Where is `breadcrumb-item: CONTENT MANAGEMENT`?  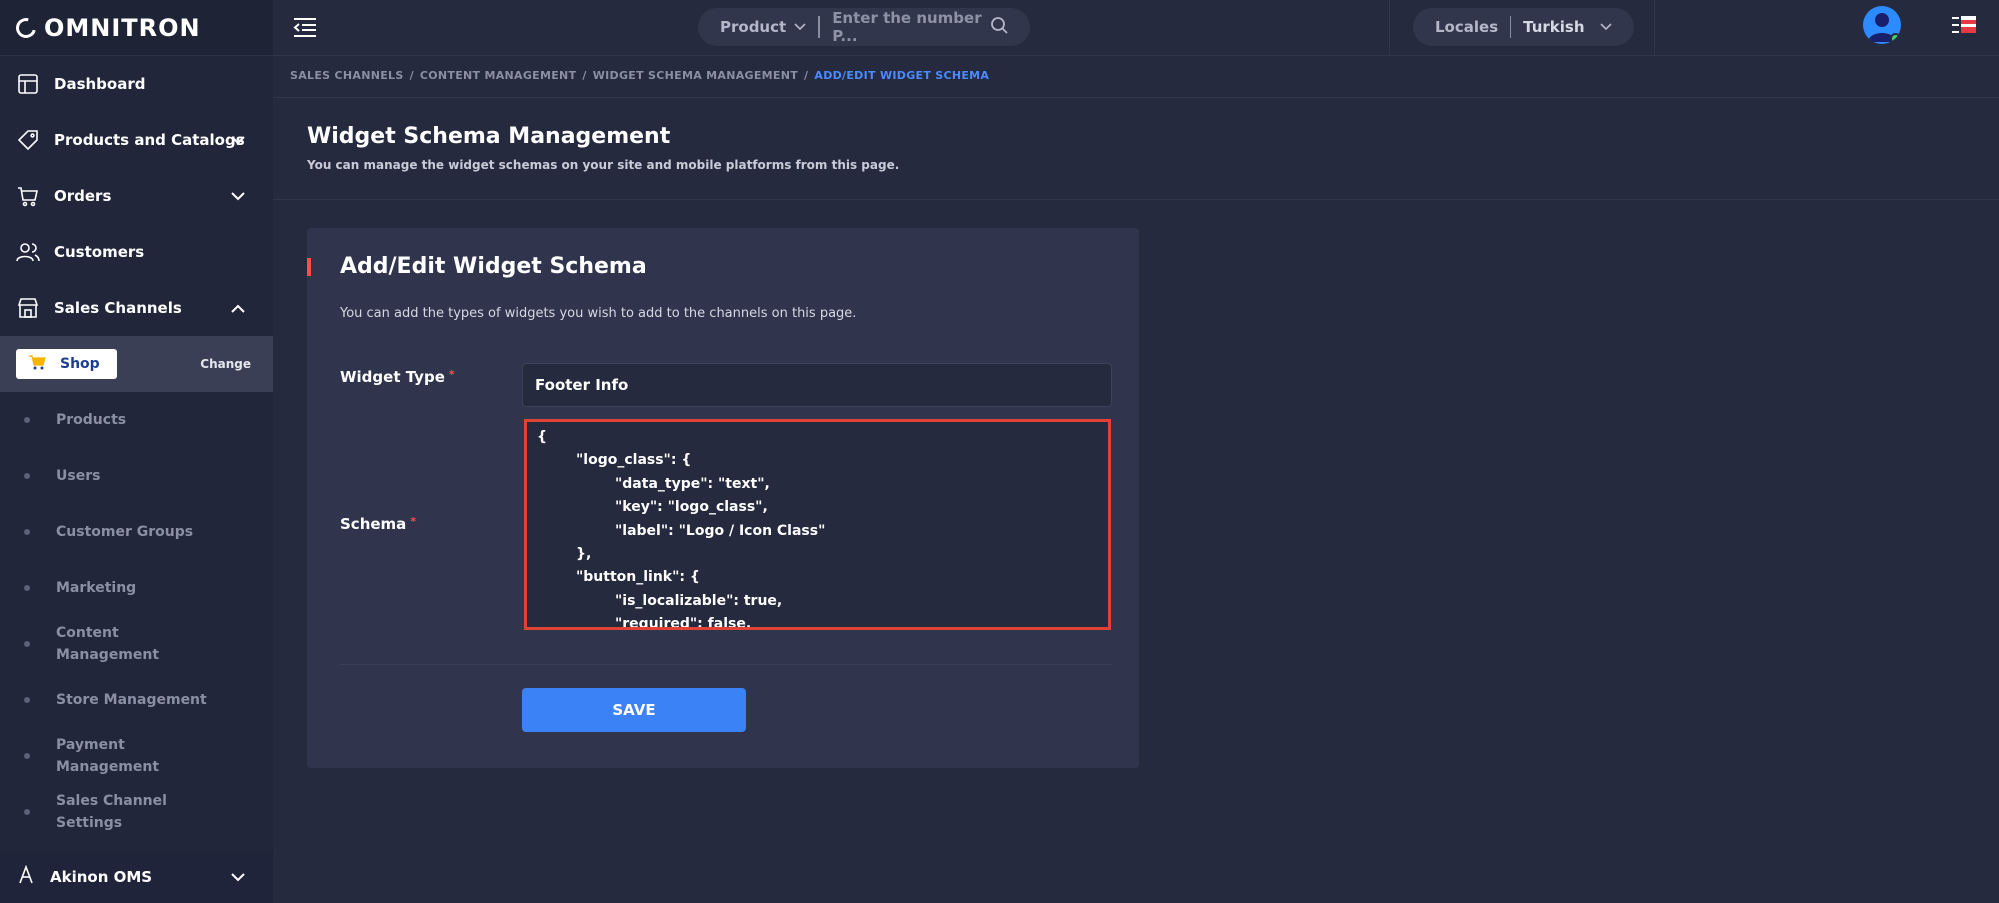 breadcrumb-item: CONTENT MANAGEMENT is located at coordinates (498, 75).